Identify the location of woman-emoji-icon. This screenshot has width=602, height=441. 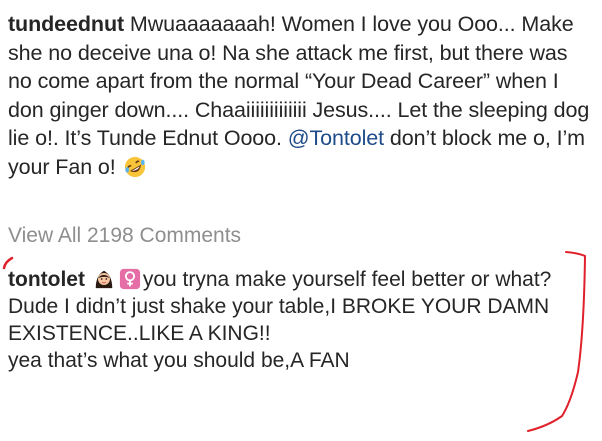
(104, 279).